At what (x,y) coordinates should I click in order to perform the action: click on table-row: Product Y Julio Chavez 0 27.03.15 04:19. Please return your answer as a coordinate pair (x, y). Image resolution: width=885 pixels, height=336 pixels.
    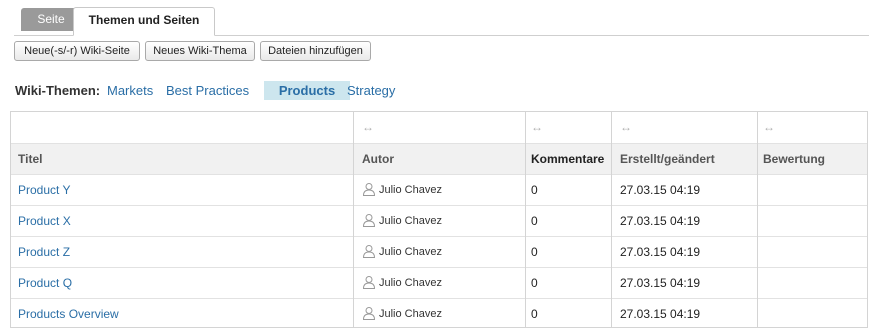
    Looking at the image, I should click on (439, 189).